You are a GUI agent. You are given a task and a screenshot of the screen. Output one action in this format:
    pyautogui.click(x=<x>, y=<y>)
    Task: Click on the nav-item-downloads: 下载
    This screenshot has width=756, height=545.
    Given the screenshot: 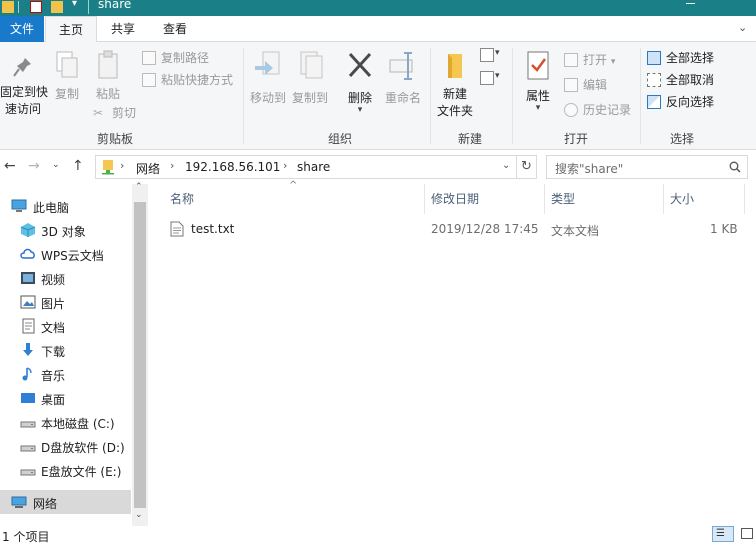 What is the action you would take?
    pyautogui.click(x=65, y=350)
    